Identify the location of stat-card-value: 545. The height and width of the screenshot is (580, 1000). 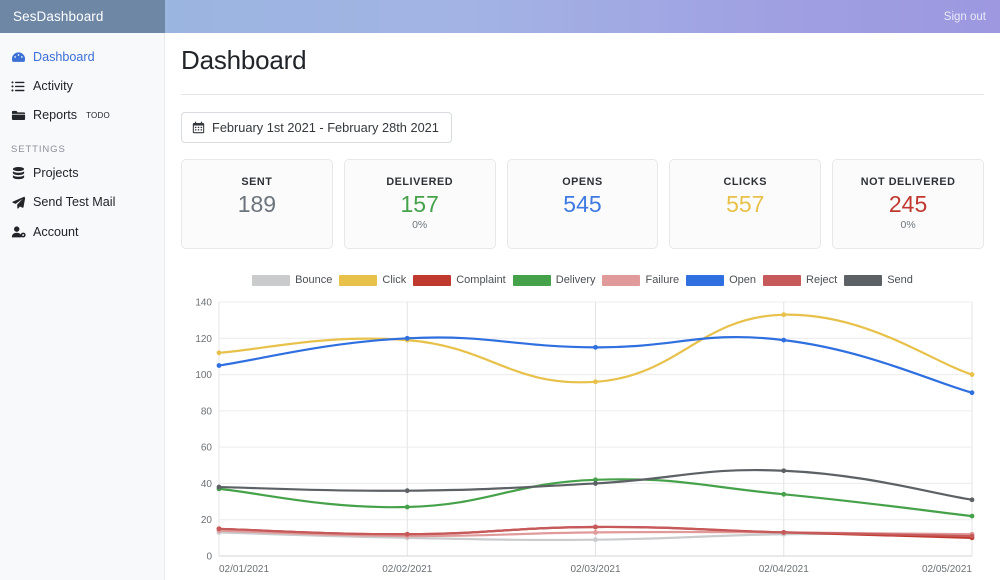
(582, 204).